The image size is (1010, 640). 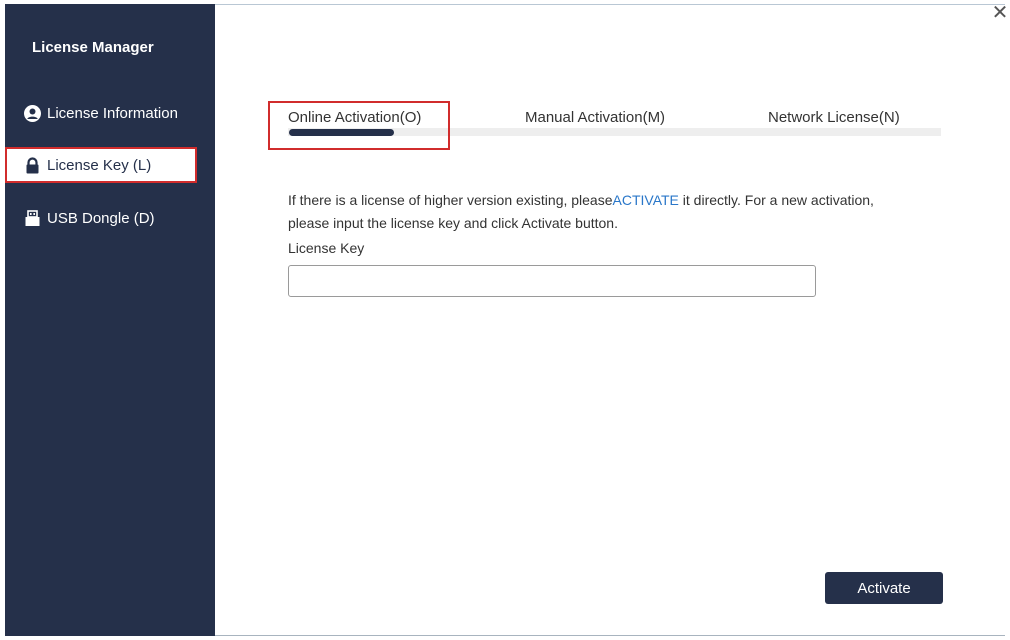 I want to click on tab-highlight-box, so click(x=359, y=125).